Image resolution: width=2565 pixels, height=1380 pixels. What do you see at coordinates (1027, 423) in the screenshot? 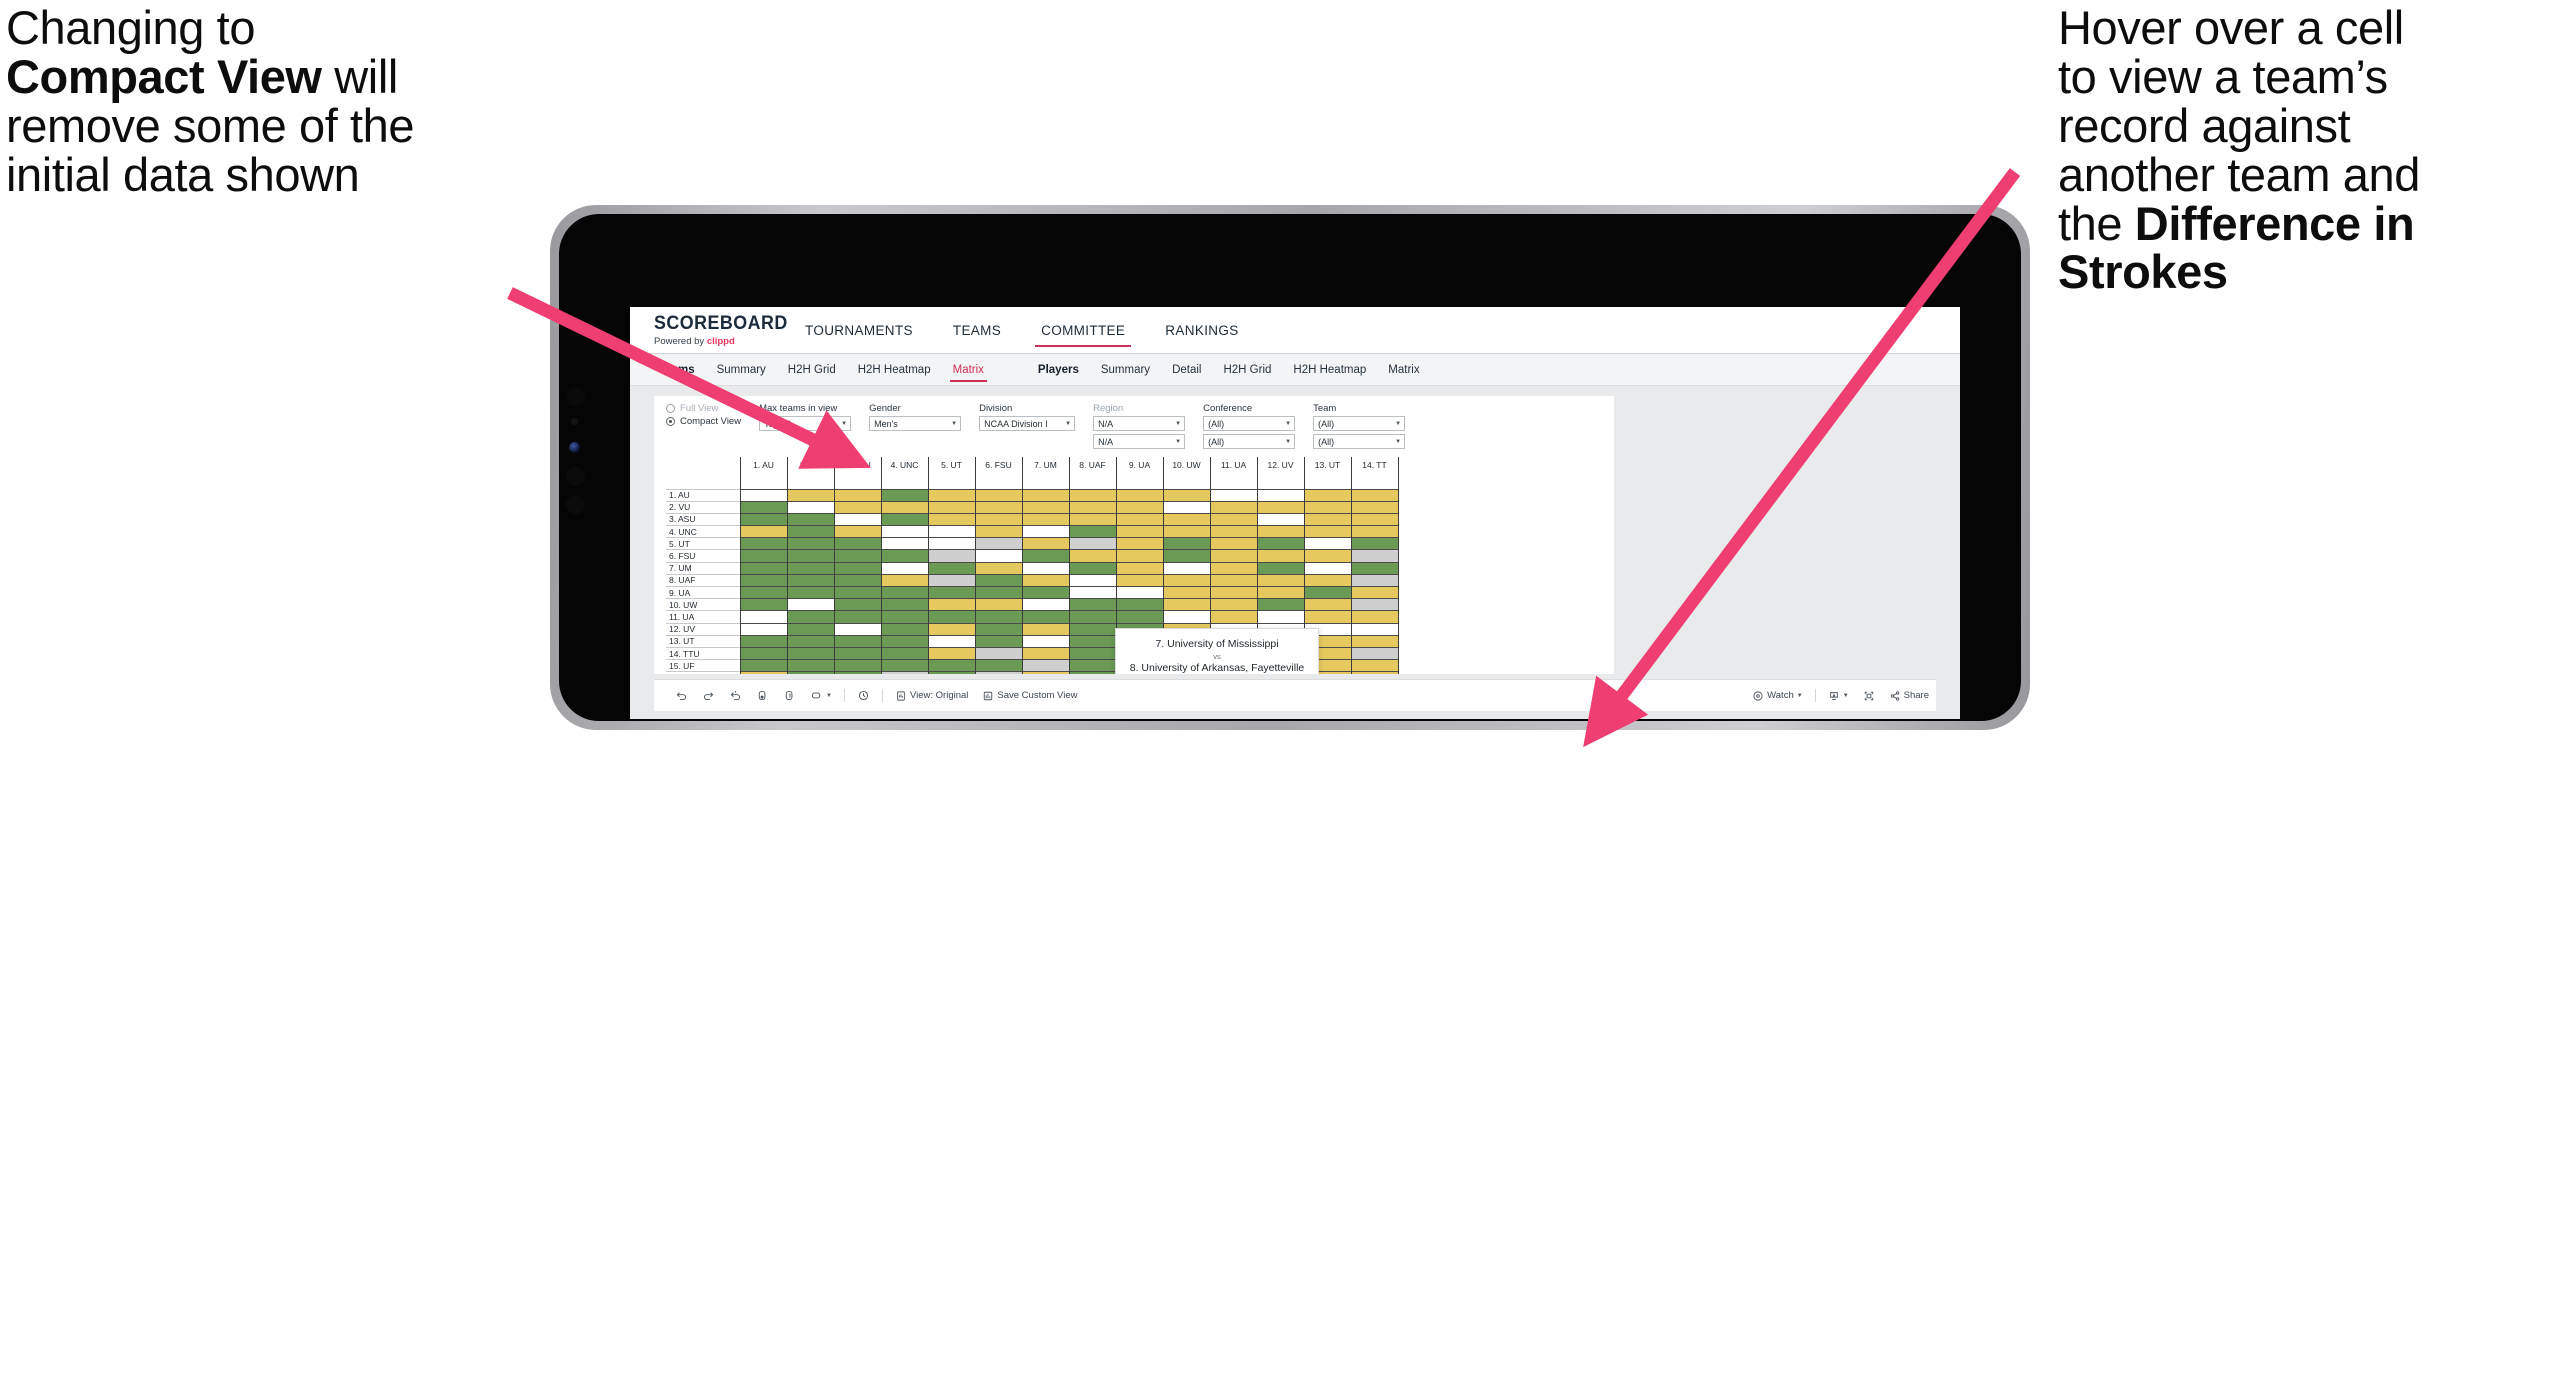
I see `division-select: NCAA Division I ▼` at bounding box center [1027, 423].